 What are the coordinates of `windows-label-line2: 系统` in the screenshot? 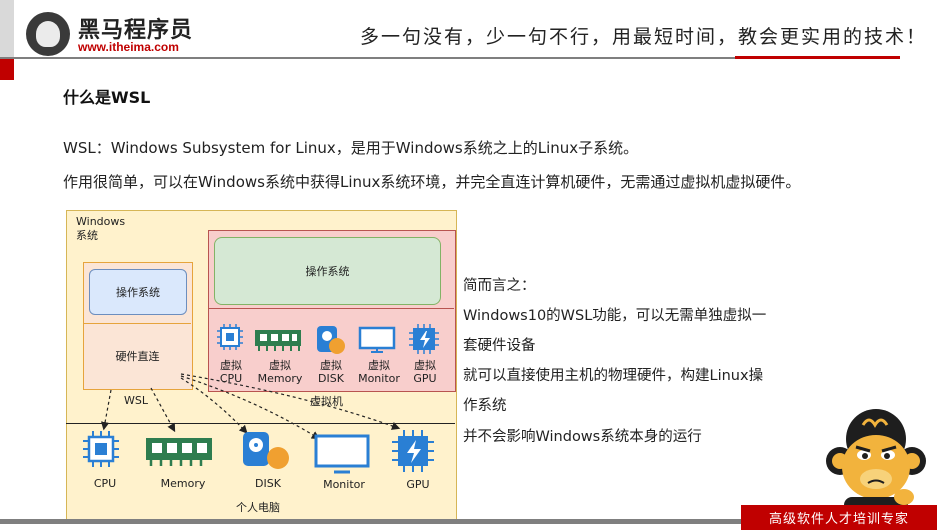 It's located at (87, 235).